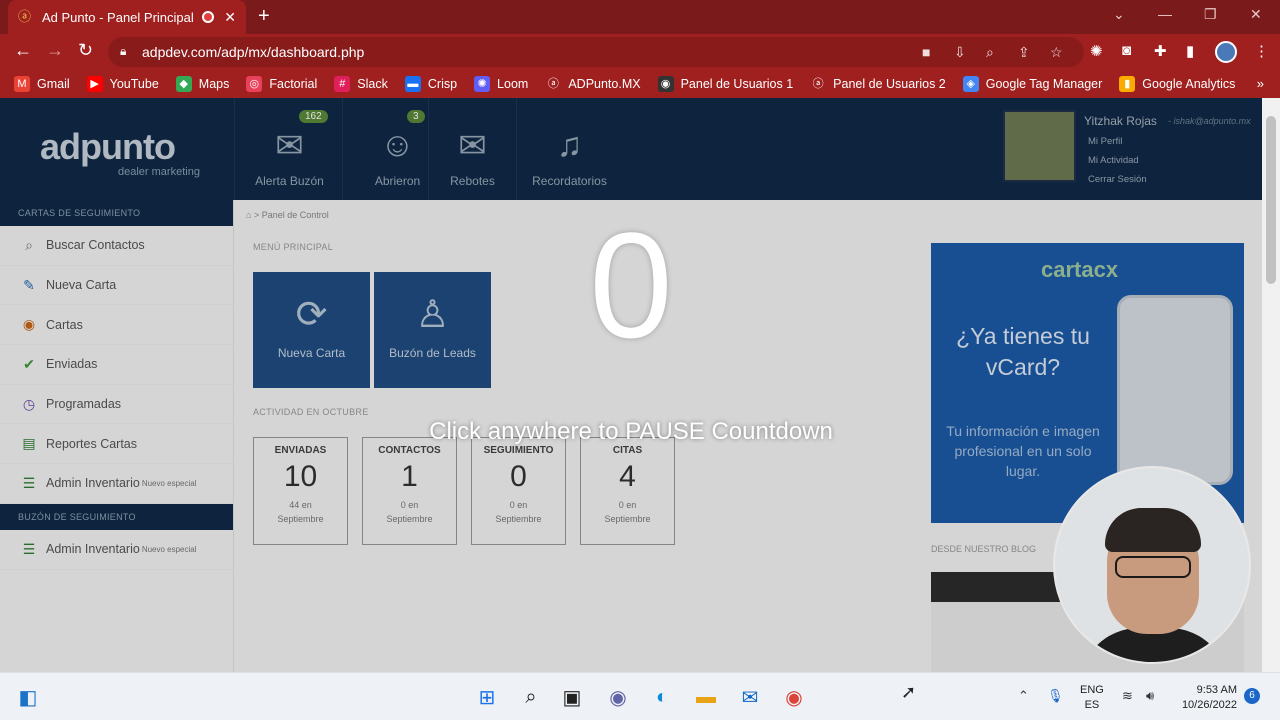 The width and height of the screenshot is (1280, 720). I want to click on slack-icon: #, so click(342, 84).